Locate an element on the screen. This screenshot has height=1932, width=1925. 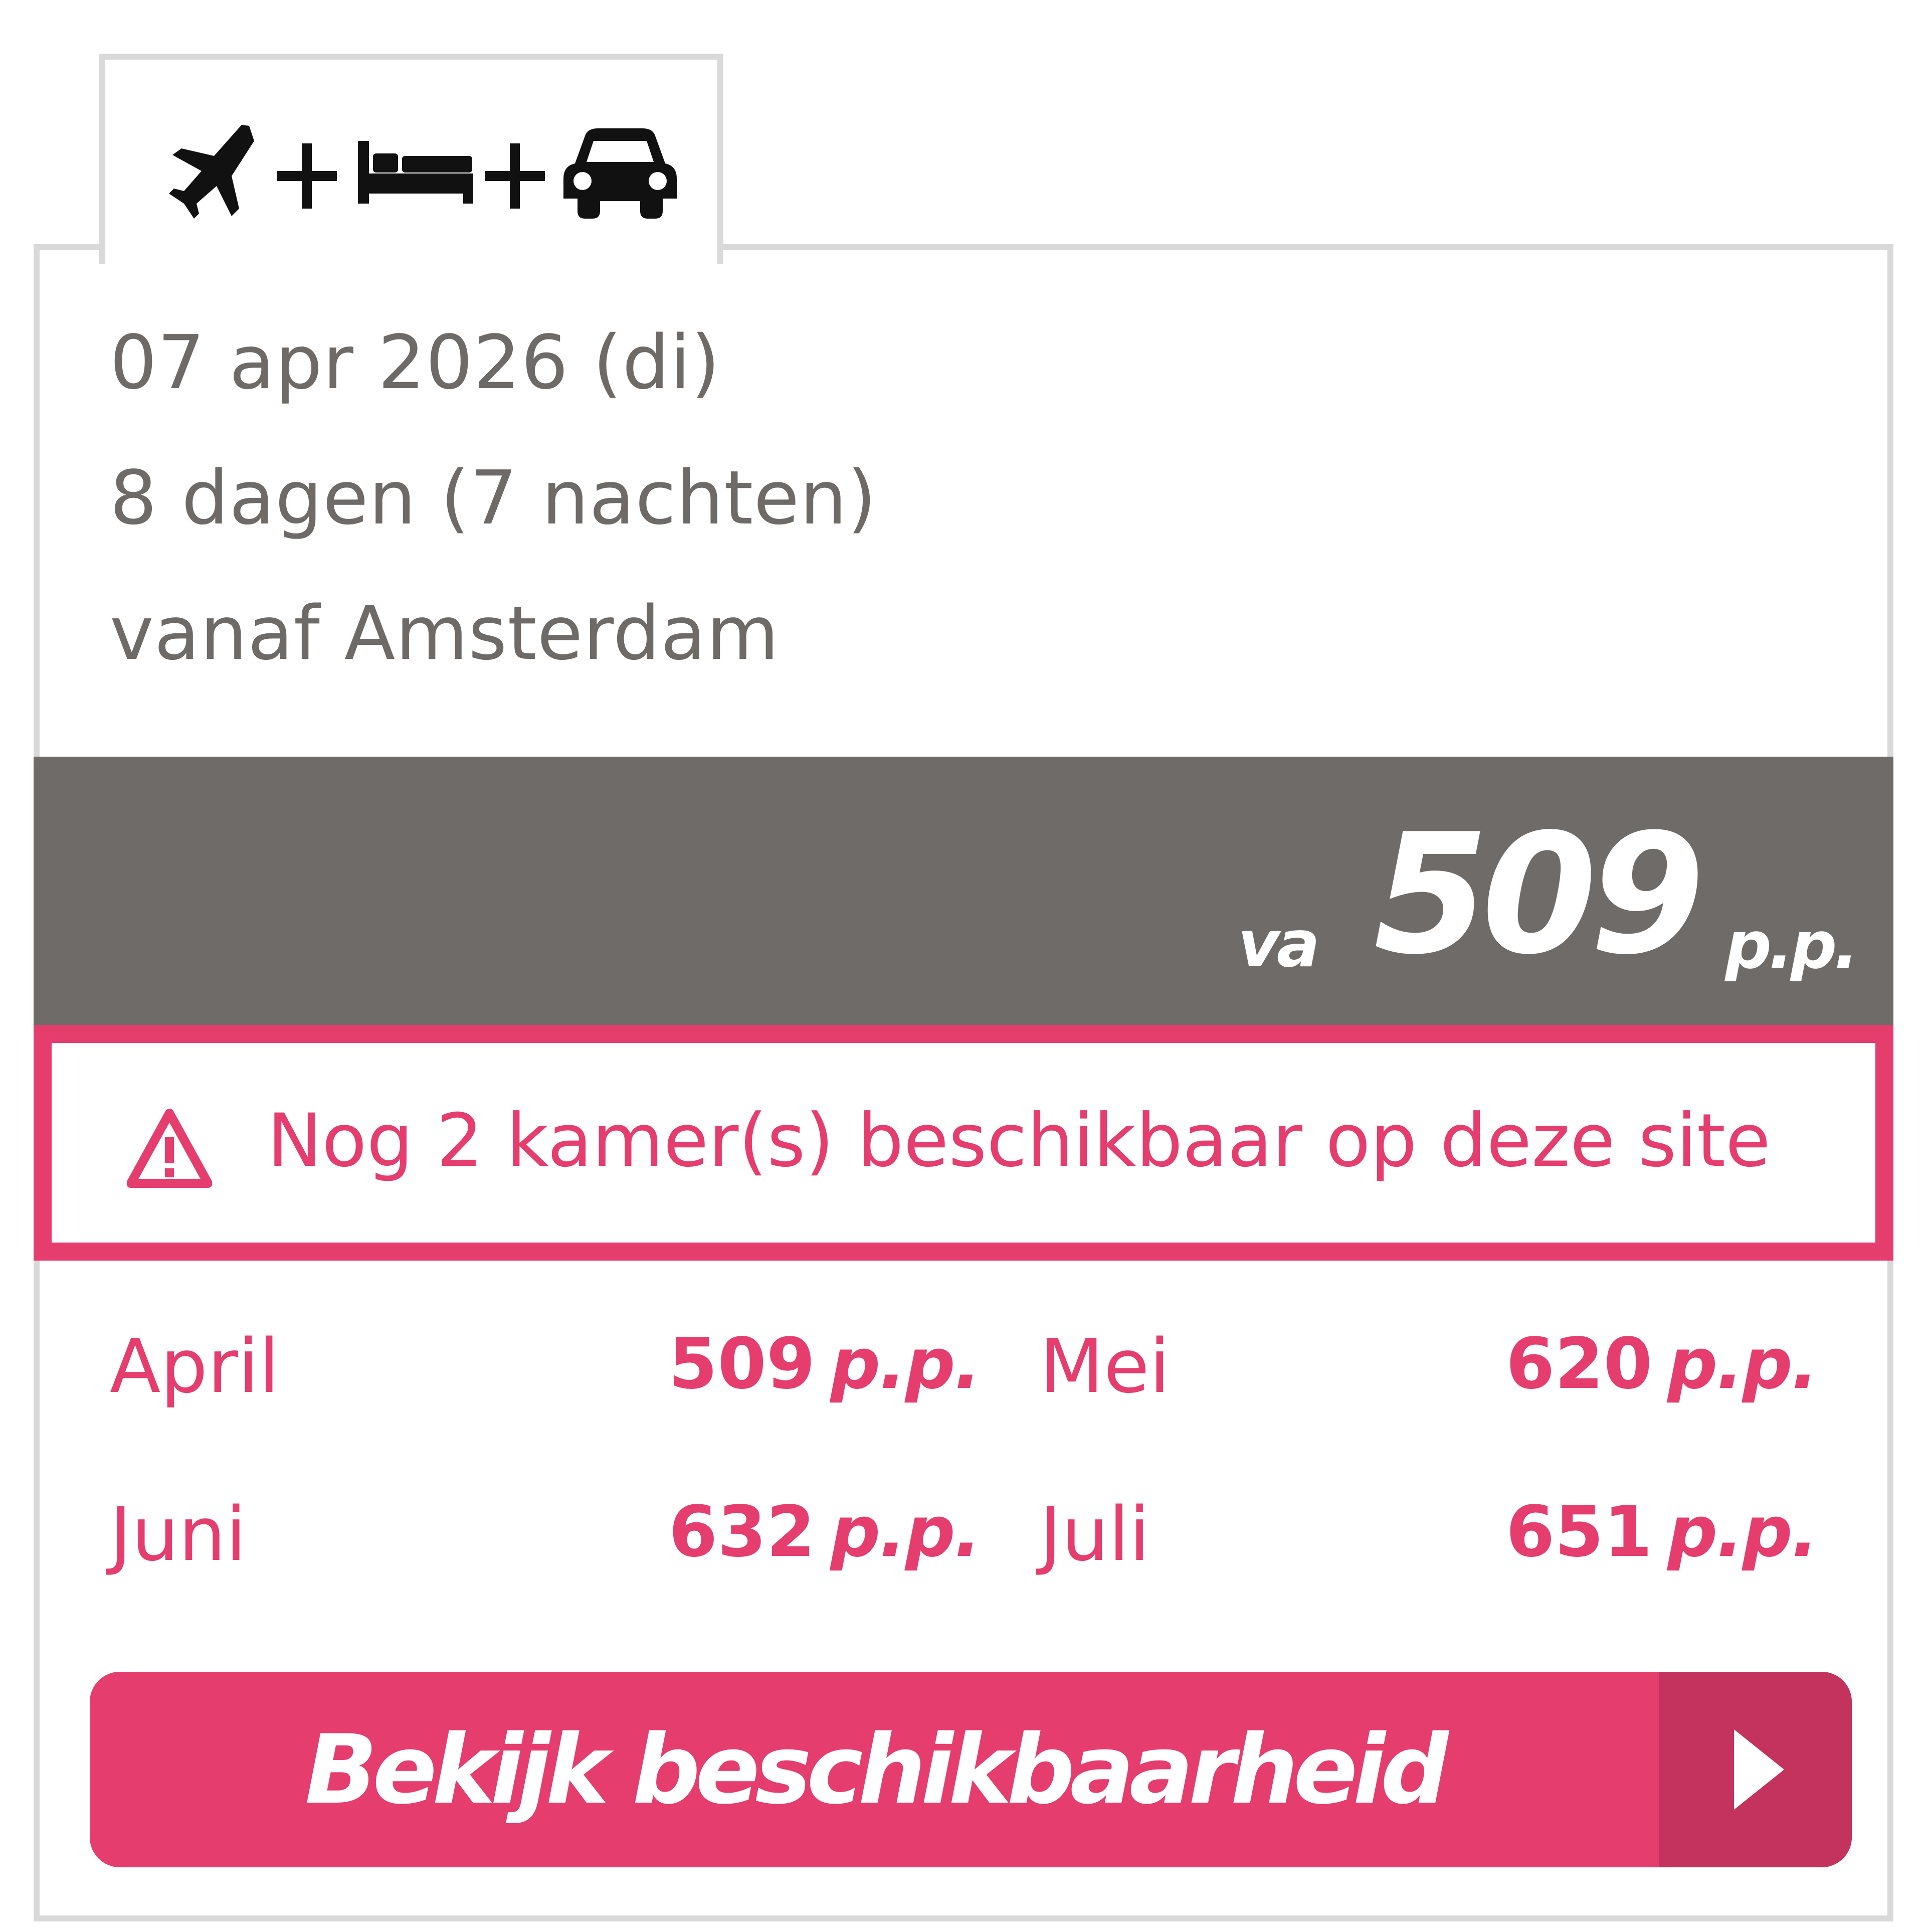
availability-alert: Nog 2 kamer(s) beschikbaar op deze site is located at coordinates (964, 1143).